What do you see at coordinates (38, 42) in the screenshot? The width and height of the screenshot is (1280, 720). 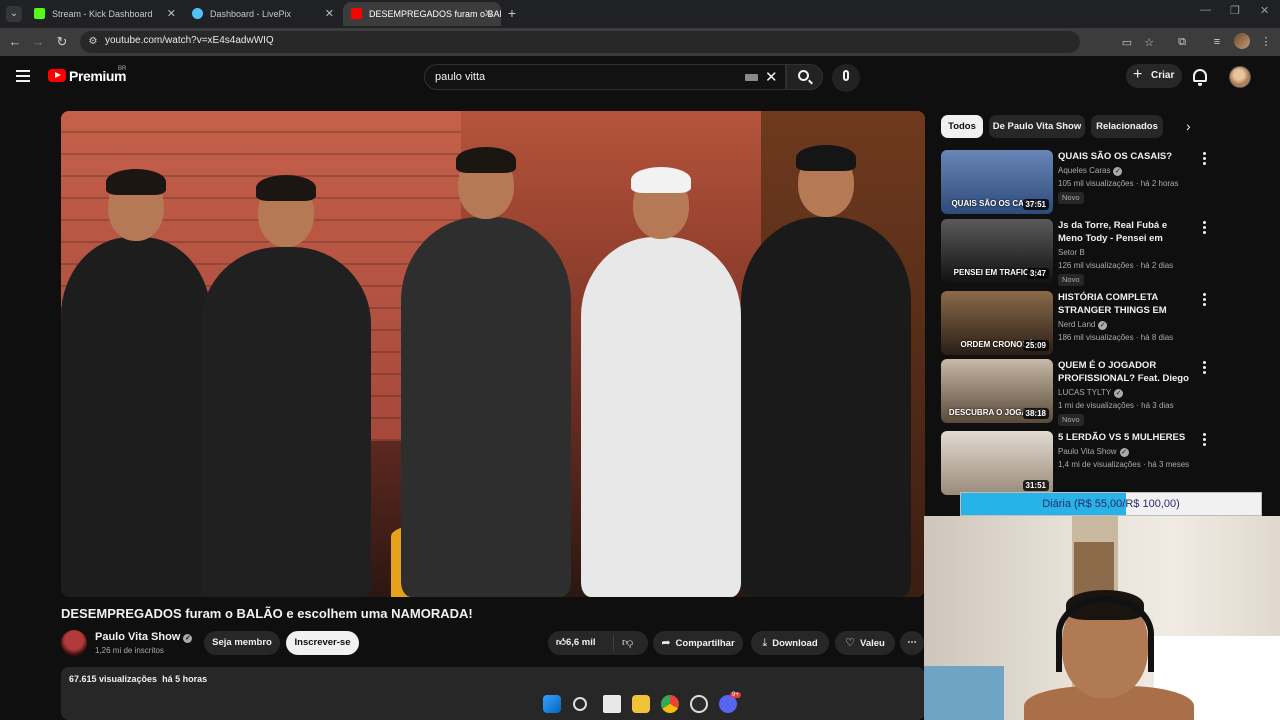 I see `forward-arrow-icon: →` at bounding box center [38, 42].